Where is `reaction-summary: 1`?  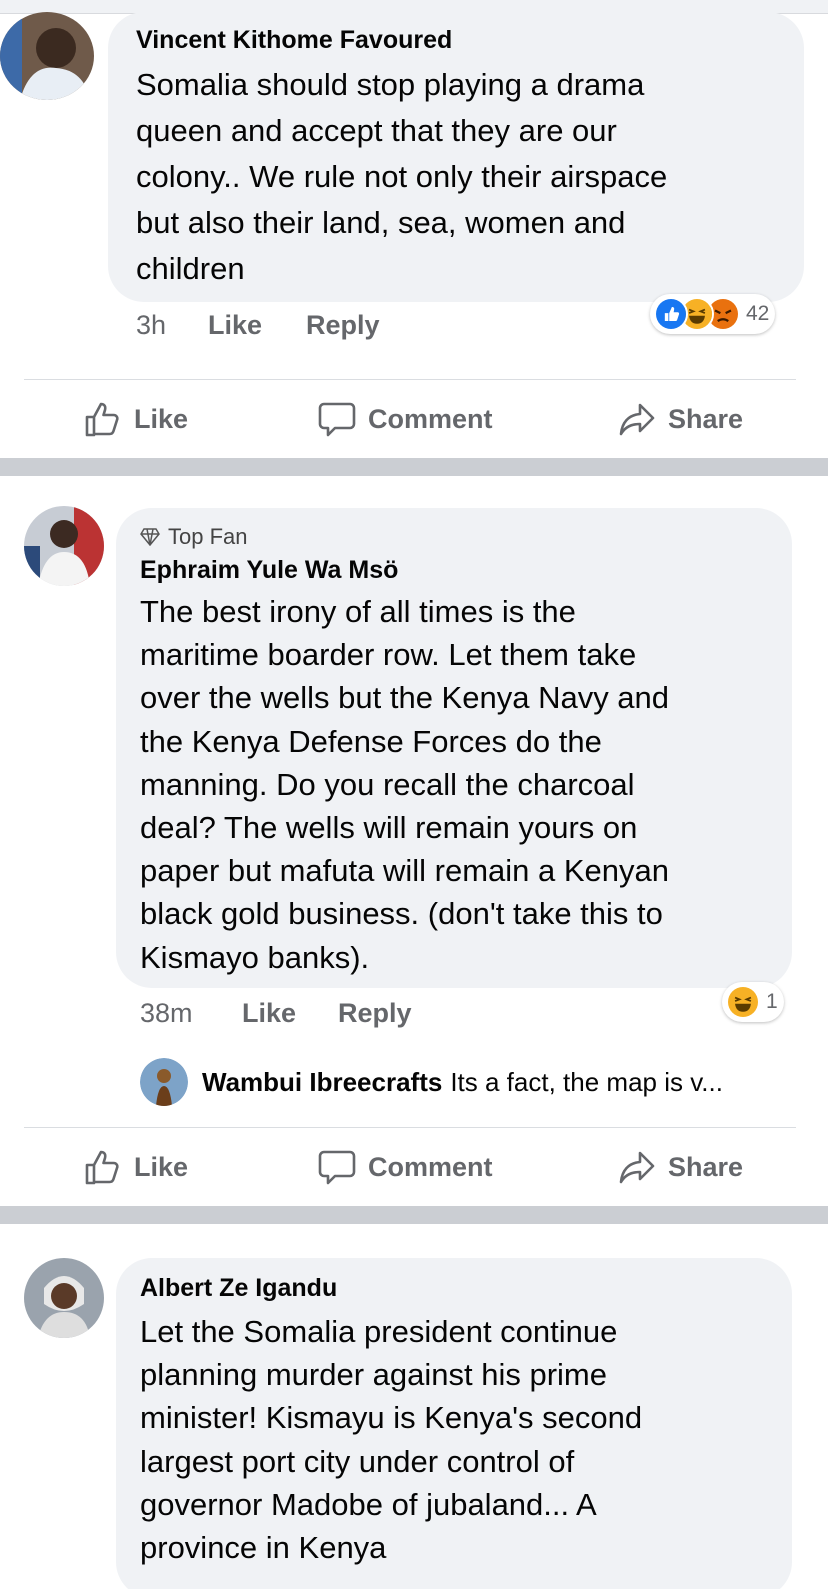 reaction-summary: 1 is located at coordinates (753, 1002).